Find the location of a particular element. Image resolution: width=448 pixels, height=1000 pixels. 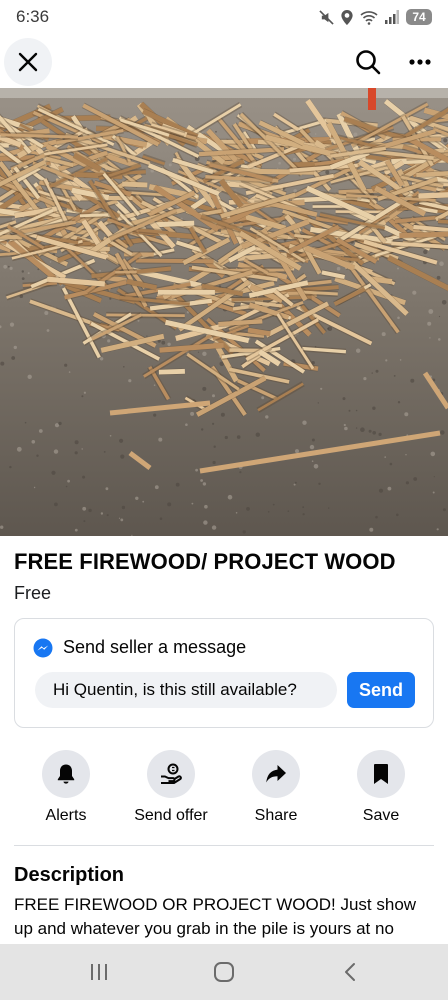

signal-icon is located at coordinates (392, 17).